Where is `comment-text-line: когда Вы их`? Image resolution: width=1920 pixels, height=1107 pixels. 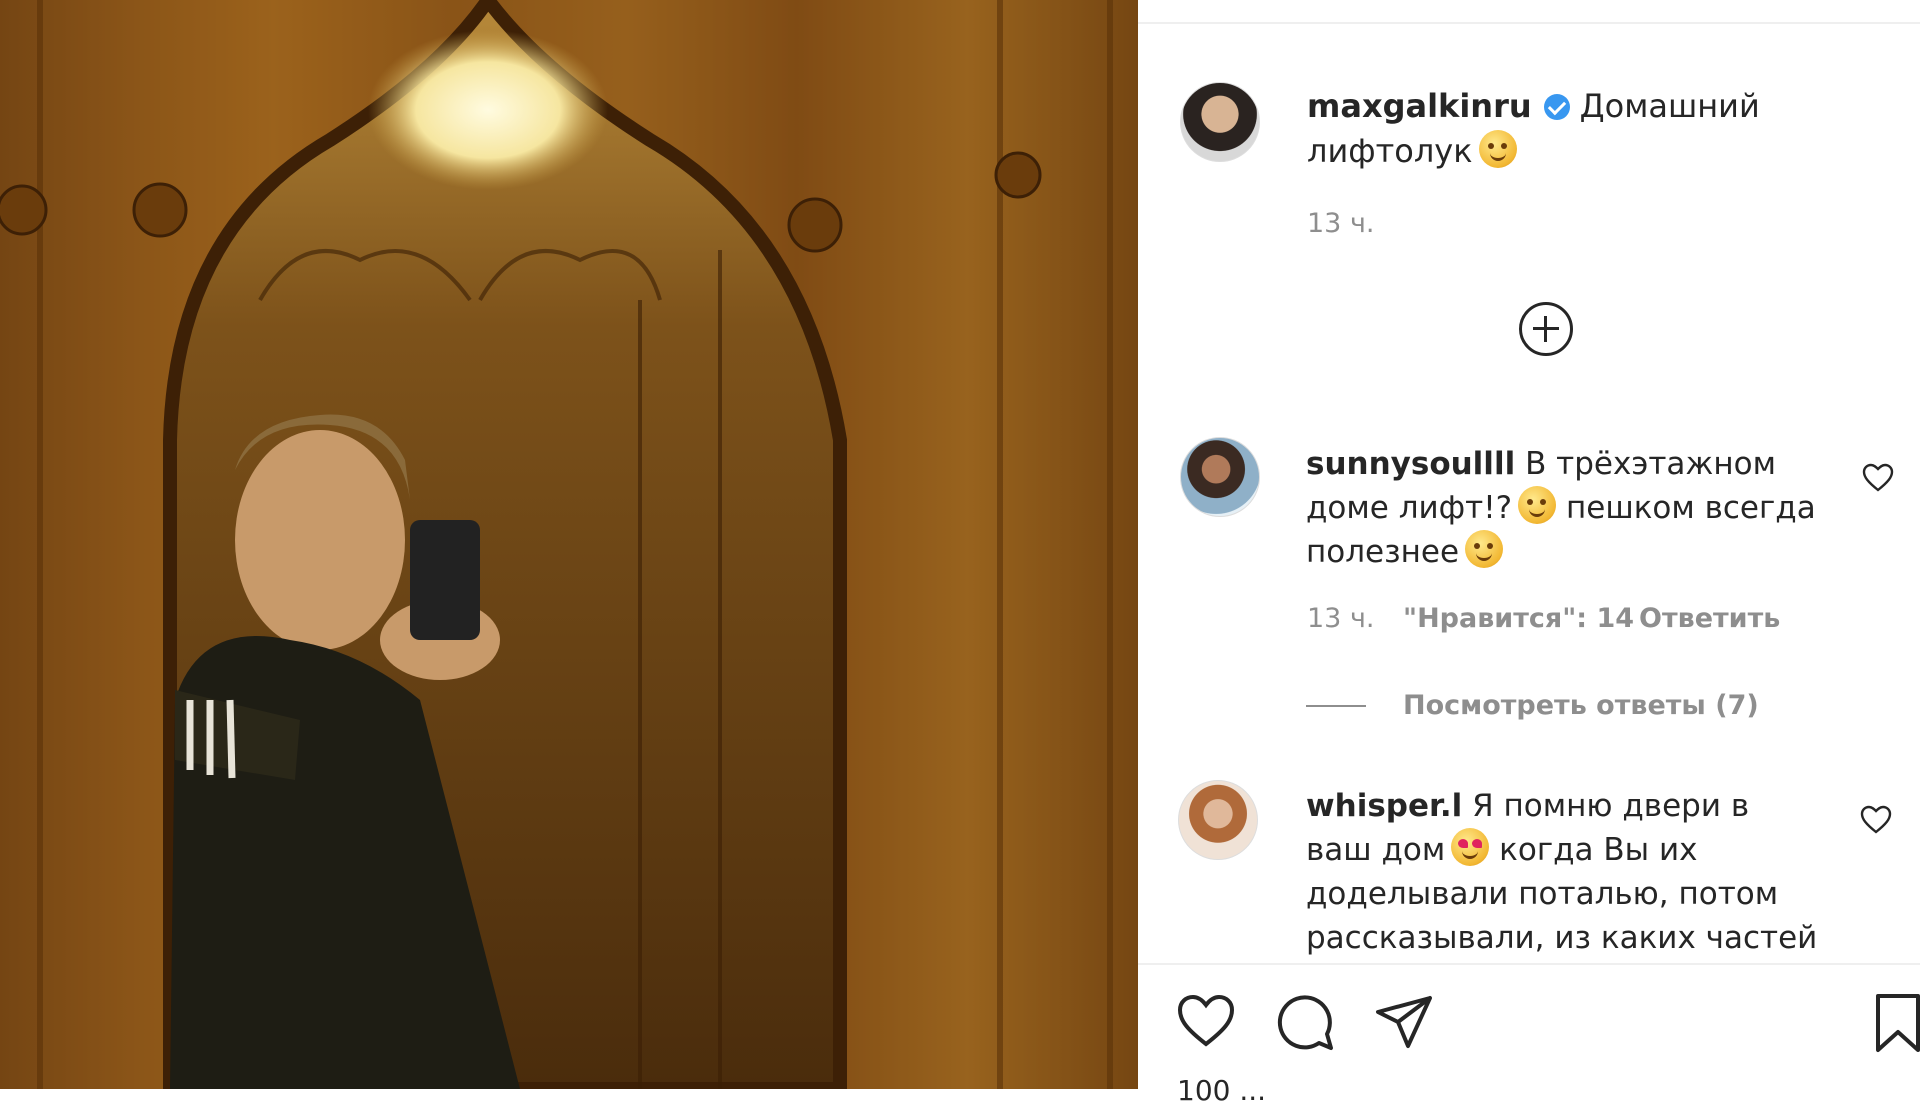 comment-text-line: когда Вы их is located at coordinates (1598, 850).